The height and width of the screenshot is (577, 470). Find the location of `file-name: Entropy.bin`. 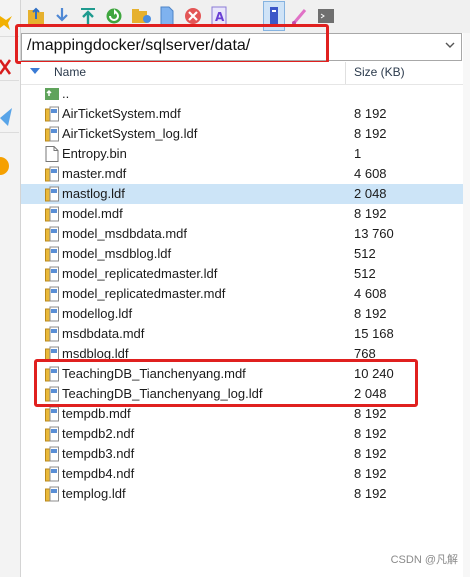

file-name: Entropy.bin is located at coordinates (94, 153).